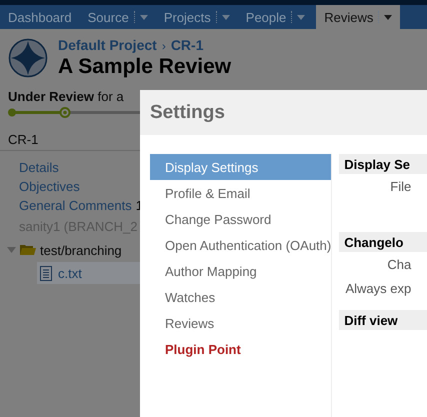 This screenshot has width=427, height=417. What do you see at coordinates (187, 45) in the screenshot?
I see `review-id-link: CR-1` at bounding box center [187, 45].